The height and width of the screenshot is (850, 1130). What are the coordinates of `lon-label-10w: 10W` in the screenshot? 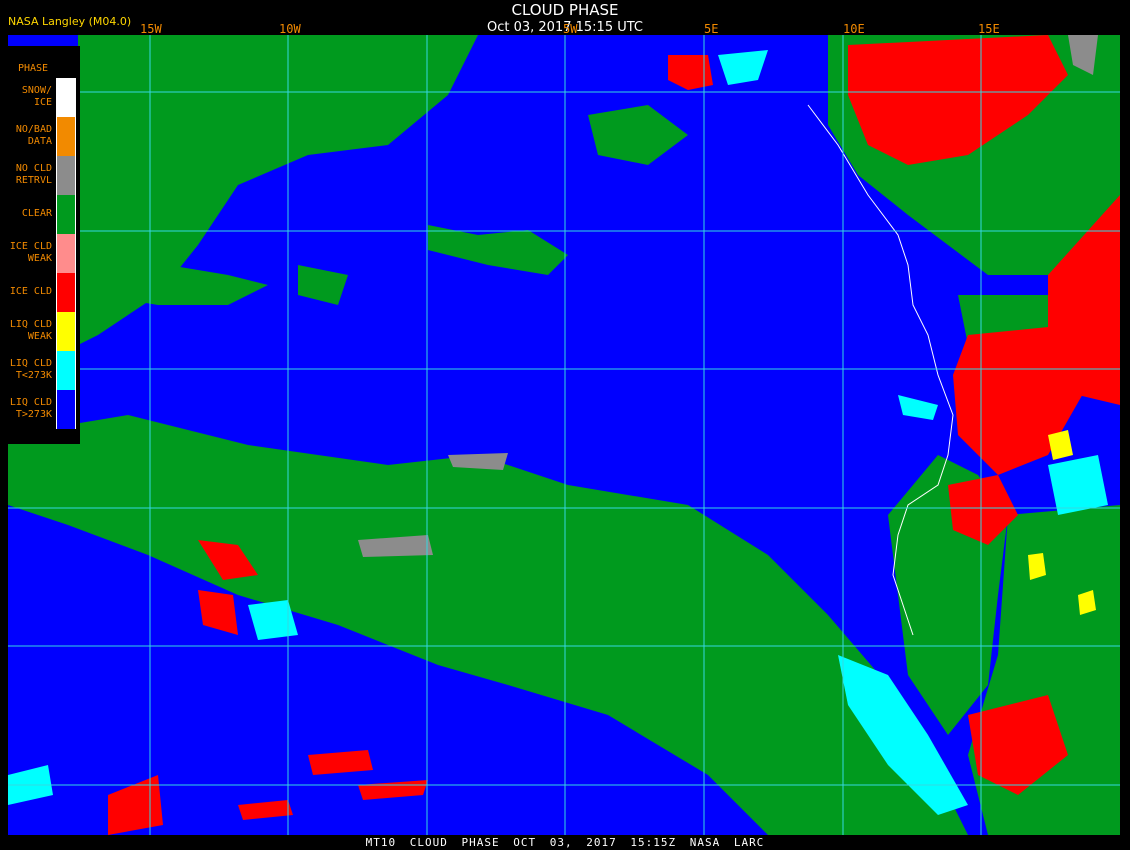 It's located at (290, 29).